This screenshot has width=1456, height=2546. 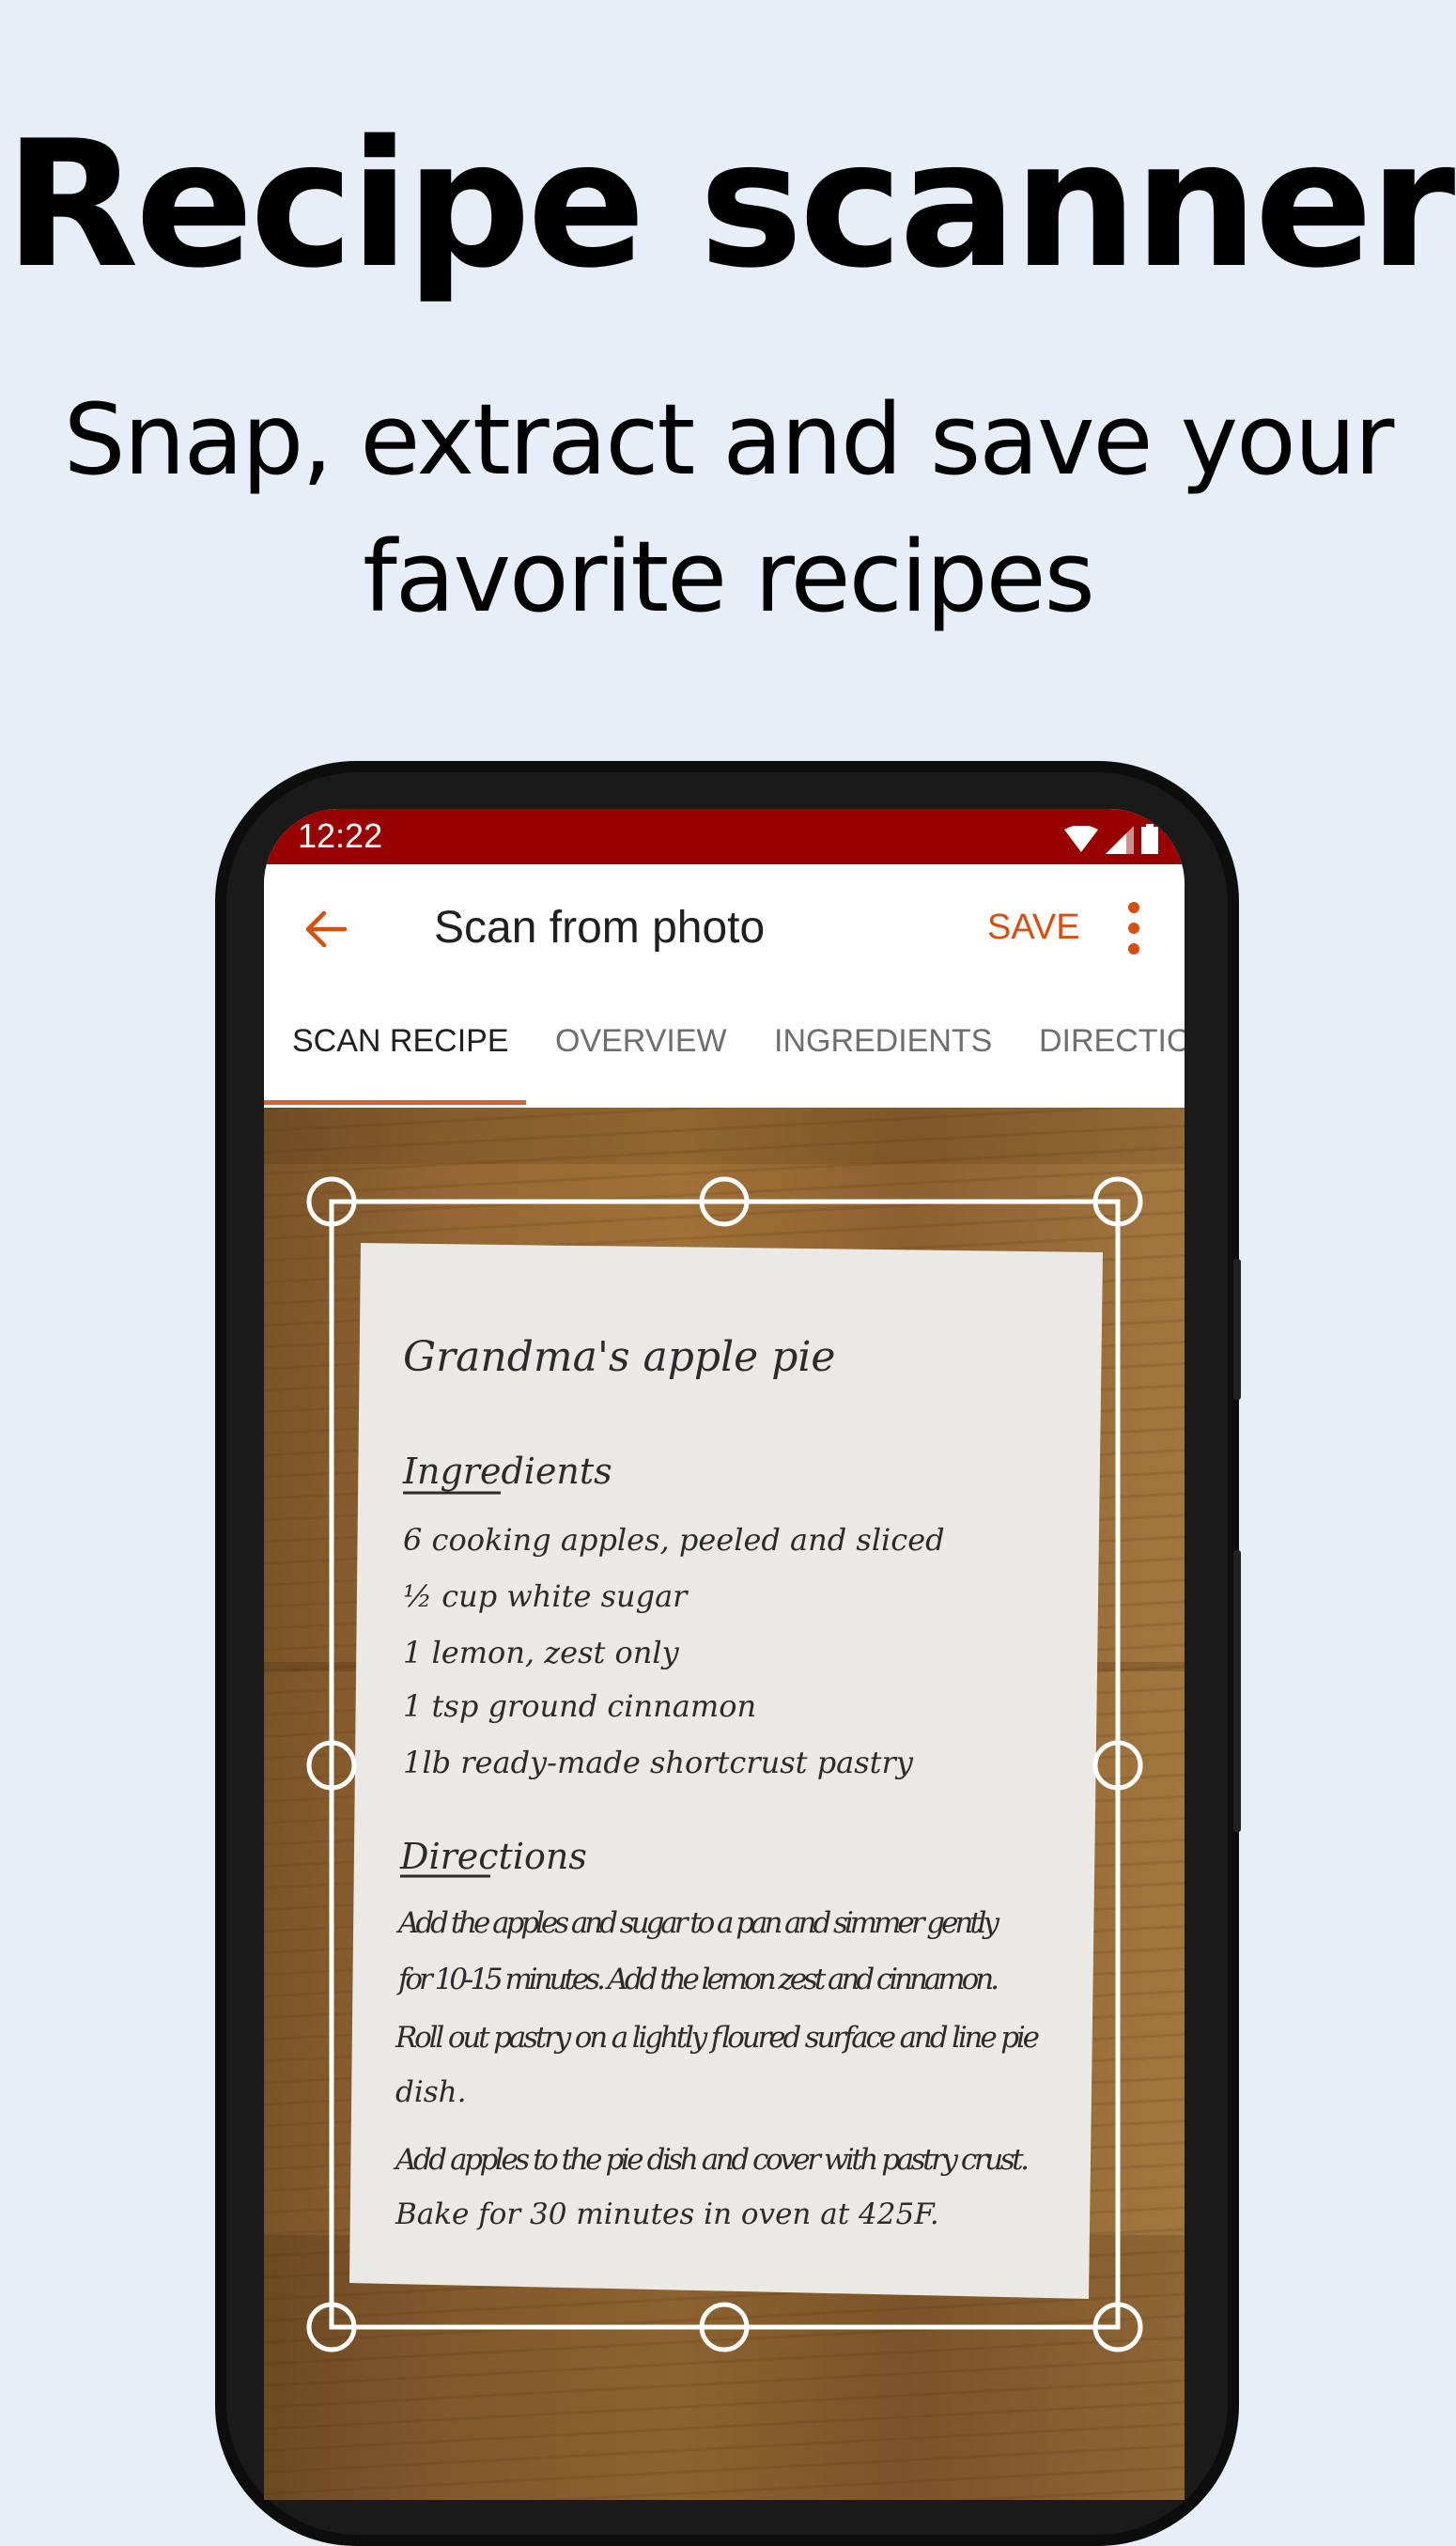 I want to click on signal-icon, so click(x=1120, y=840).